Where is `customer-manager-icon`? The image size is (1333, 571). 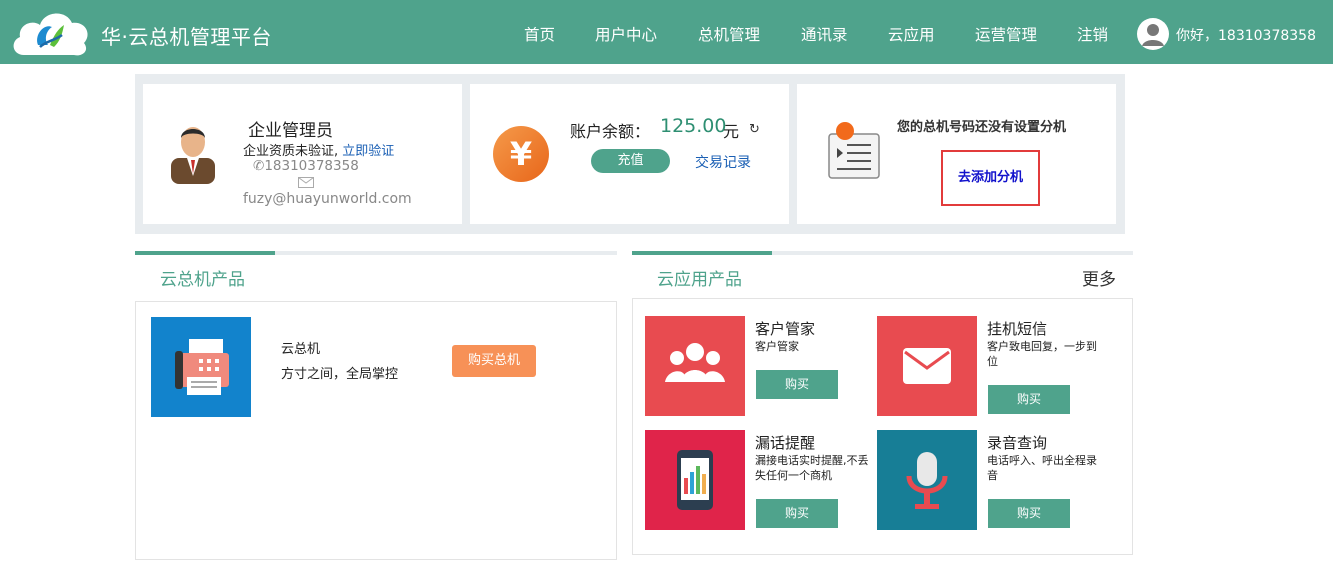
customer-manager-icon is located at coordinates (695, 366).